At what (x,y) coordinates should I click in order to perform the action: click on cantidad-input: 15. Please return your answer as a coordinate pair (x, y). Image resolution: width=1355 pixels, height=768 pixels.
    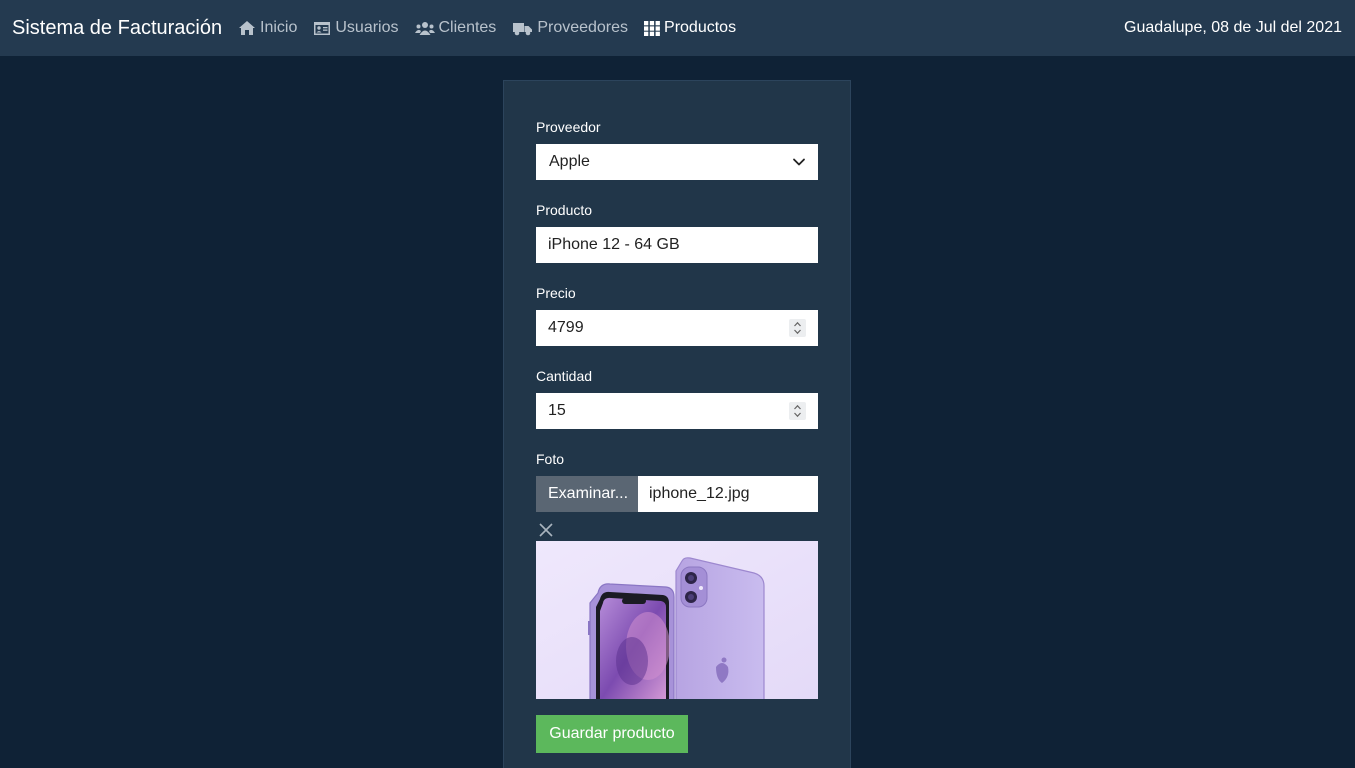
    Looking at the image, I should click on (677, 411).